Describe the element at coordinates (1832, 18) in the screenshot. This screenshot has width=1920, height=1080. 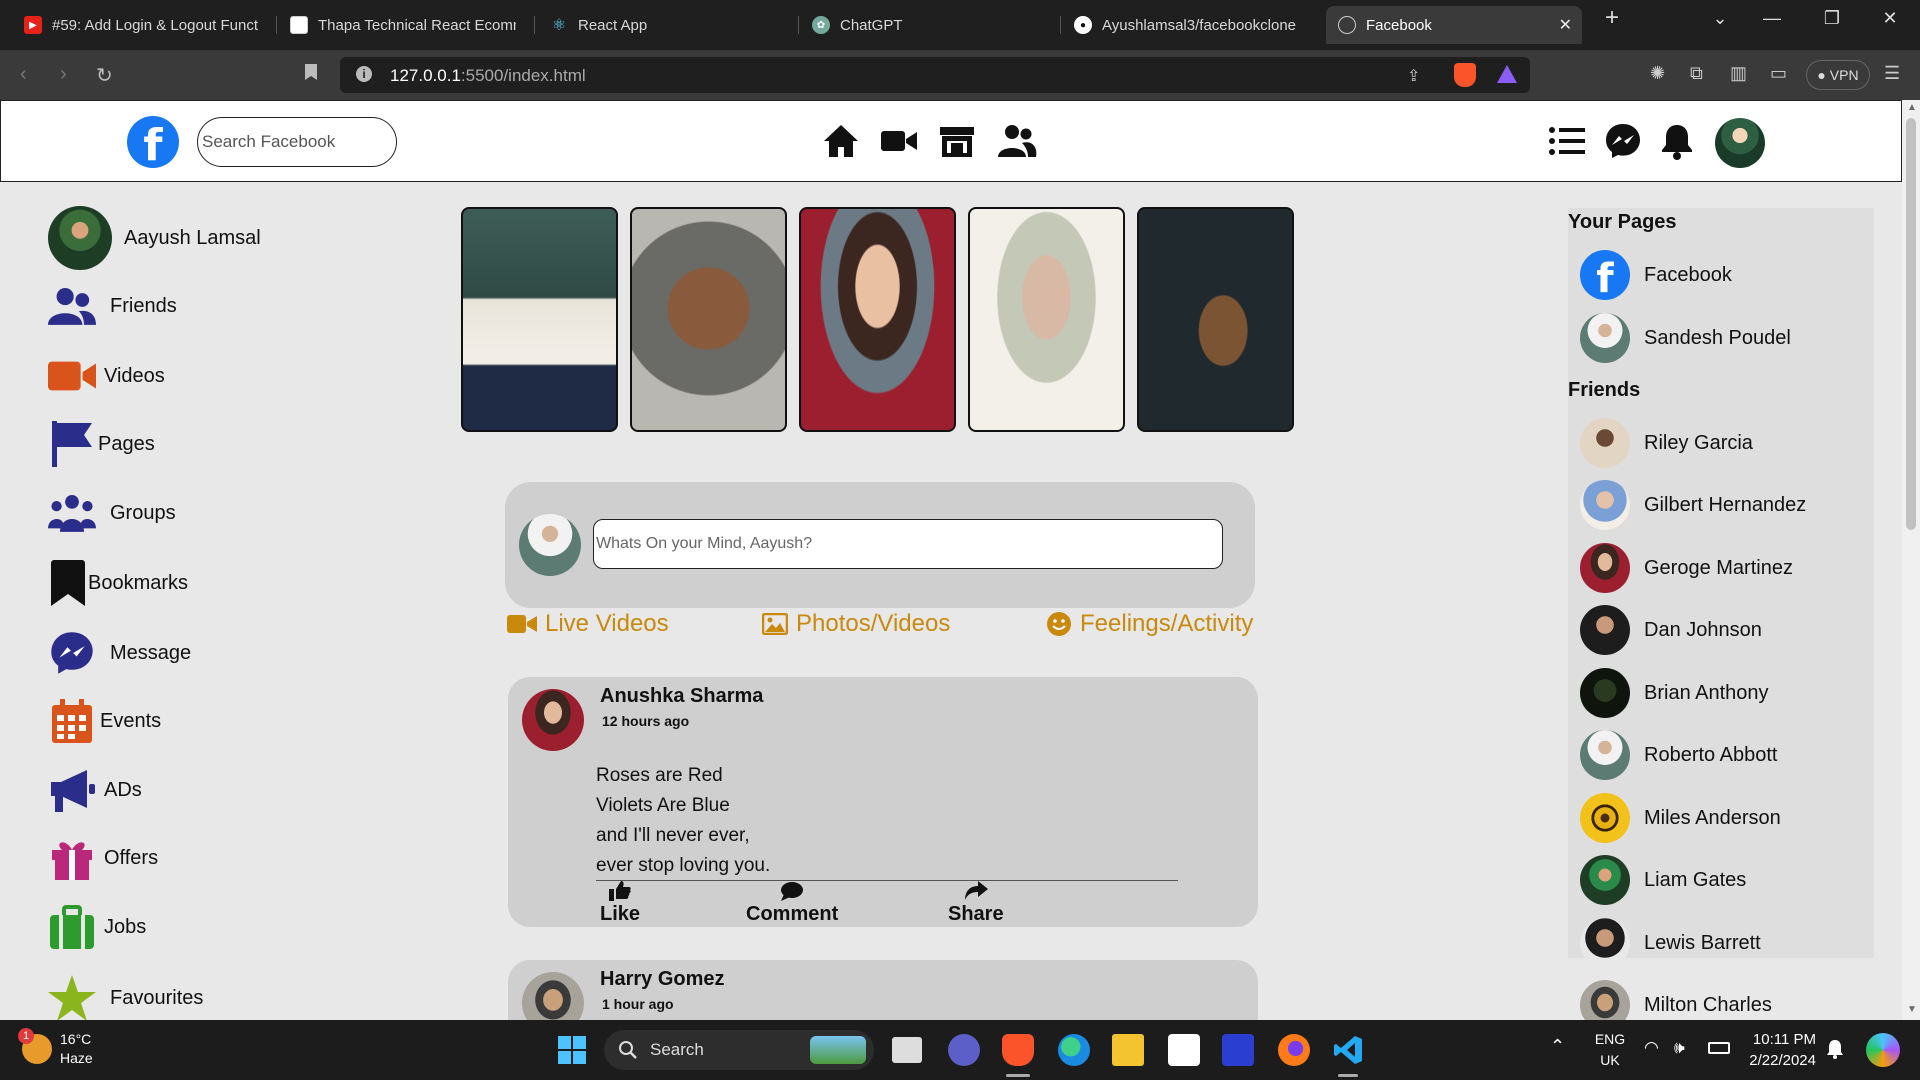
I see `maximize-button: ❐` at that location.